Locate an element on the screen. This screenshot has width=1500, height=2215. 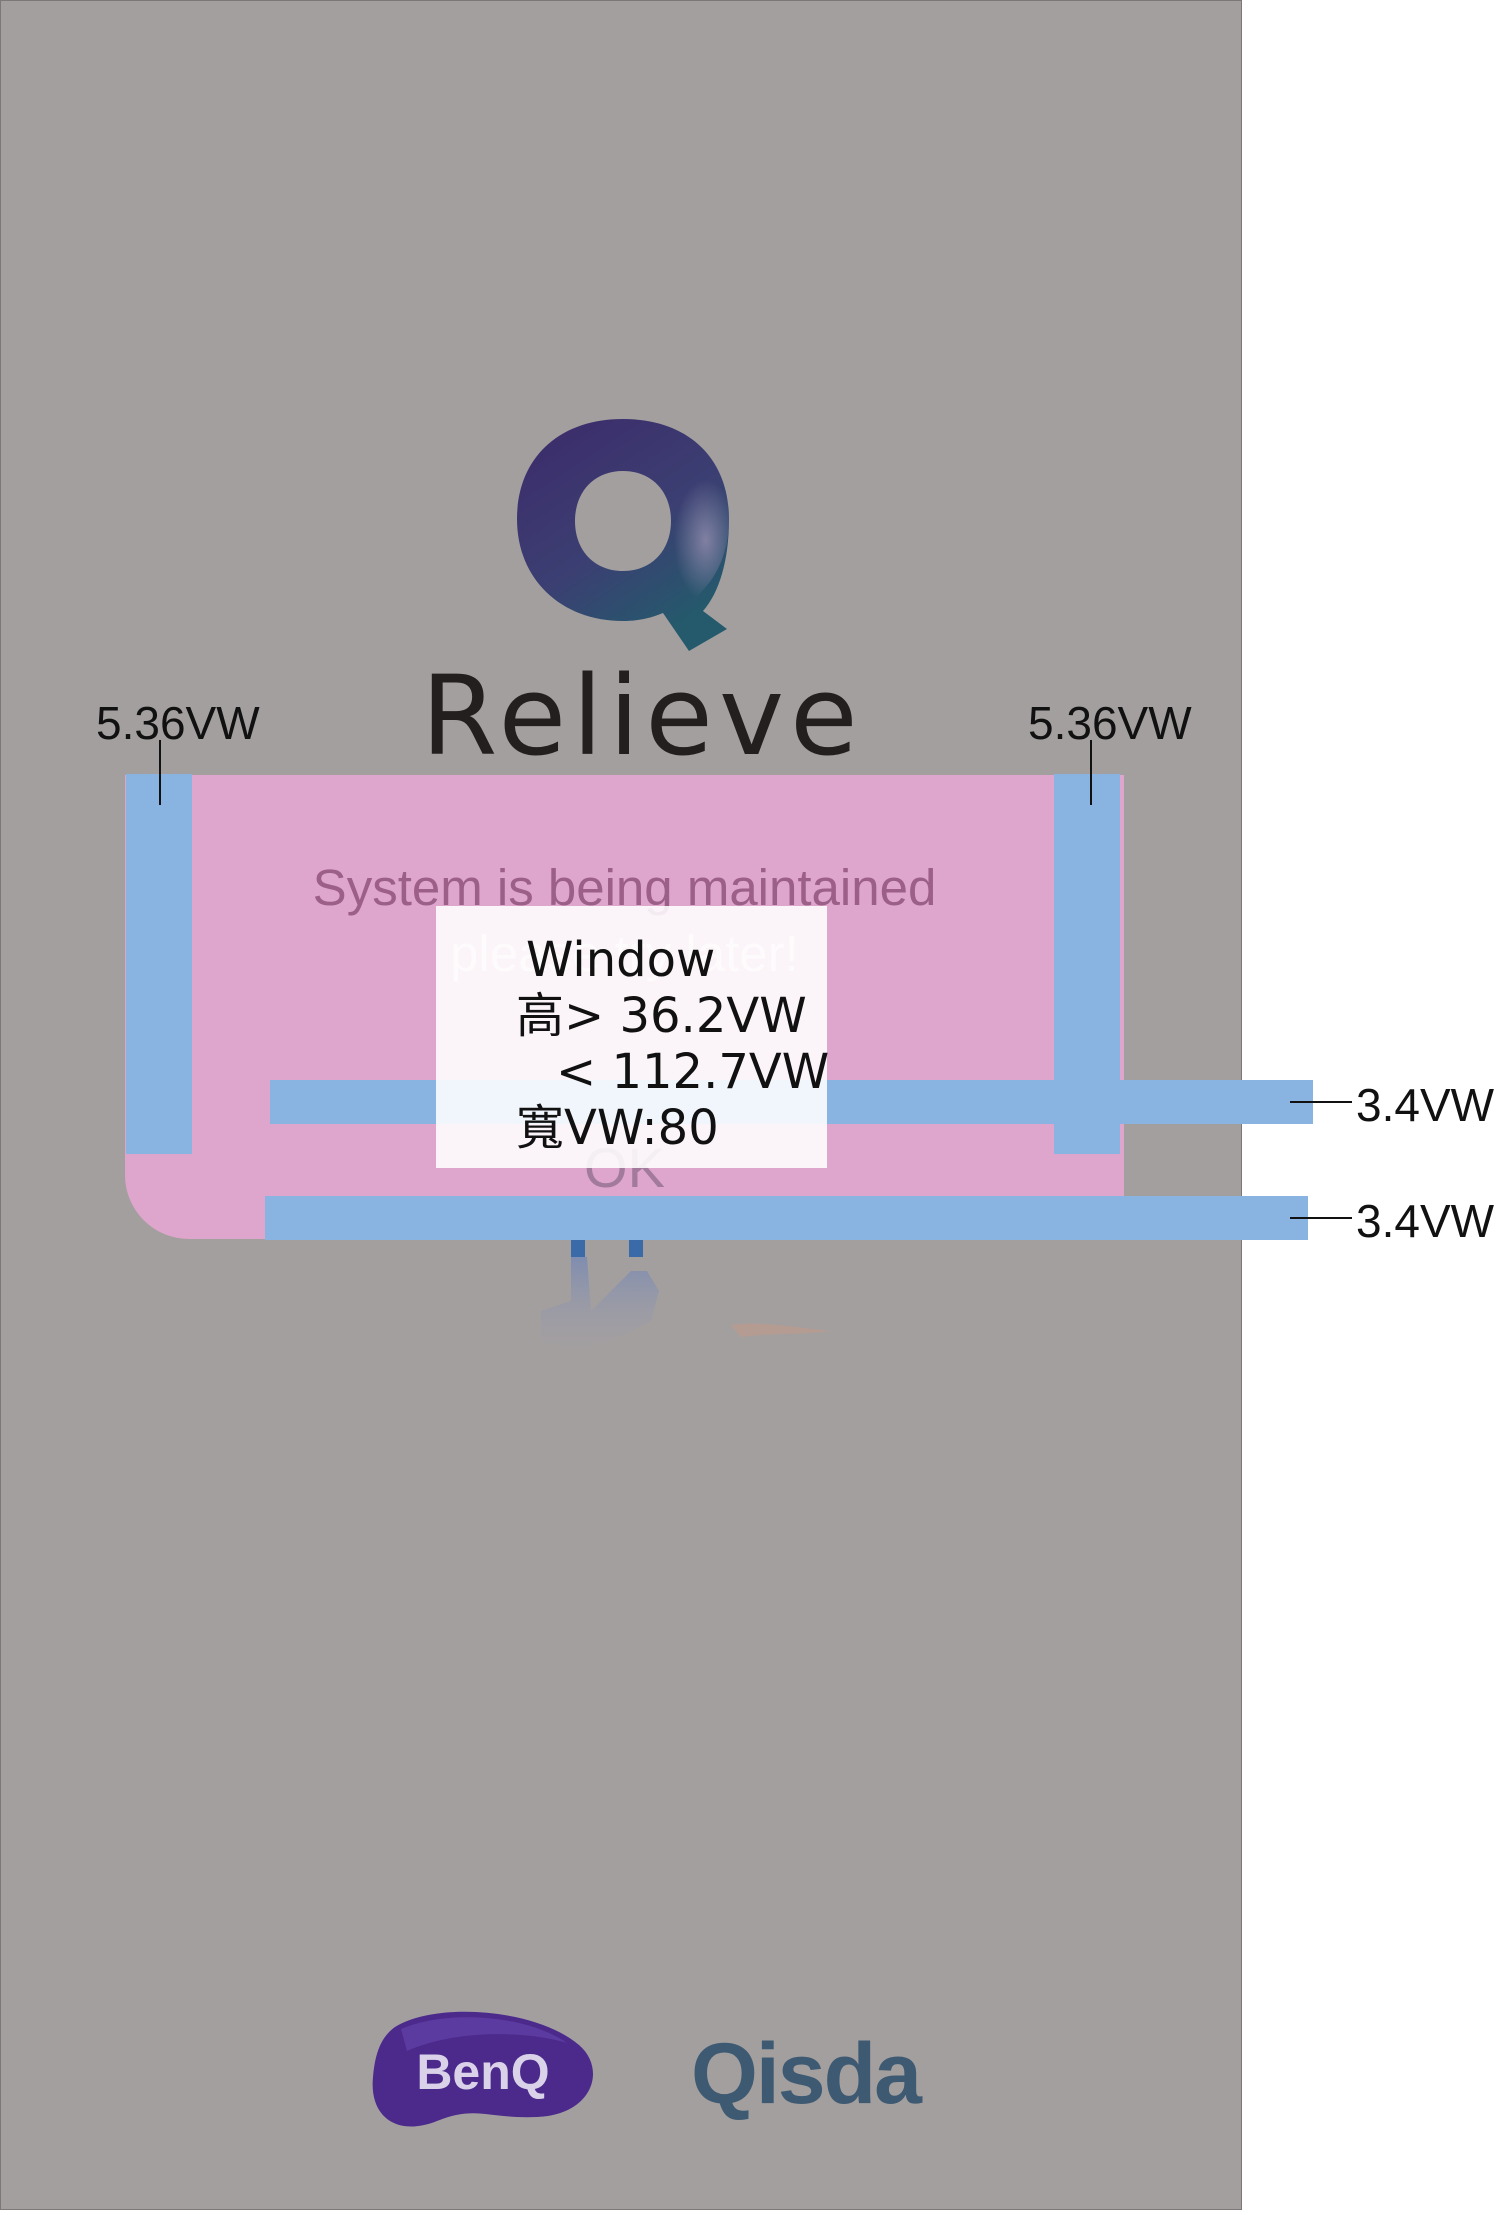
benq-logo: BenQ is located at coordinates (483, 2069).